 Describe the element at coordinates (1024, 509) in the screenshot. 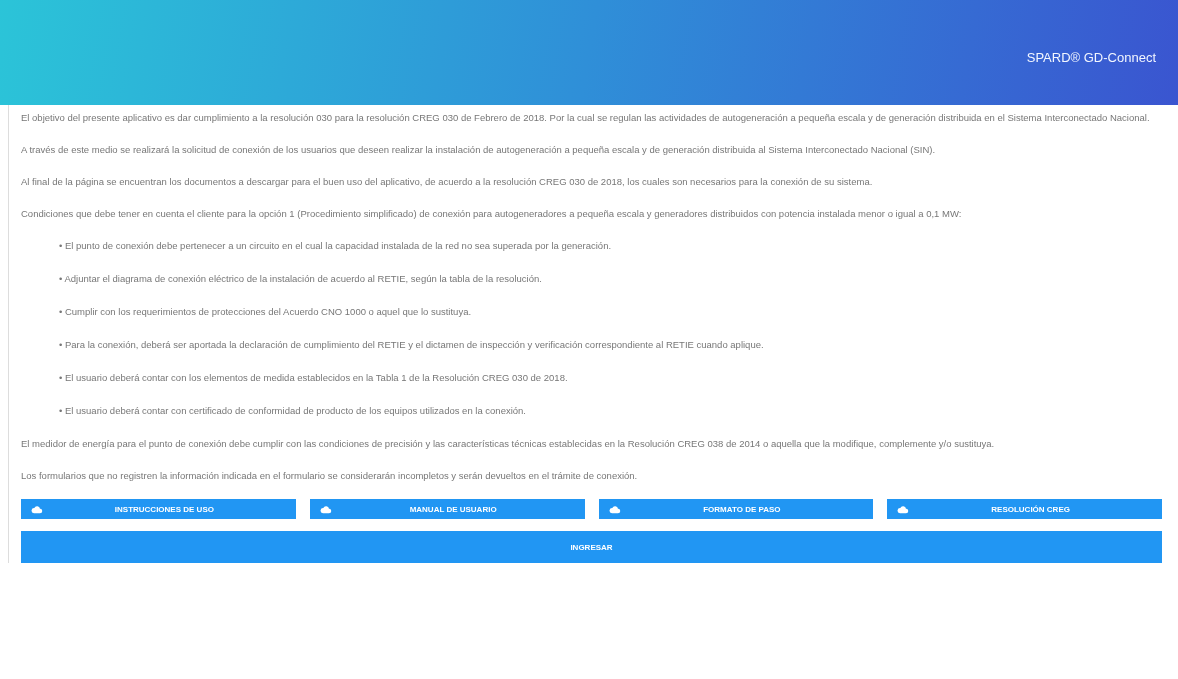

I see `download-button: RESOLUCIÓN CREG` at that location.